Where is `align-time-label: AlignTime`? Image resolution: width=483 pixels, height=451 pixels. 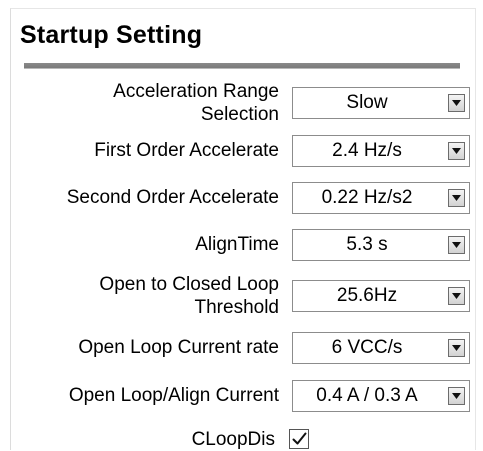
align-time-label: AlignTime is located at coordinates (237, 244).